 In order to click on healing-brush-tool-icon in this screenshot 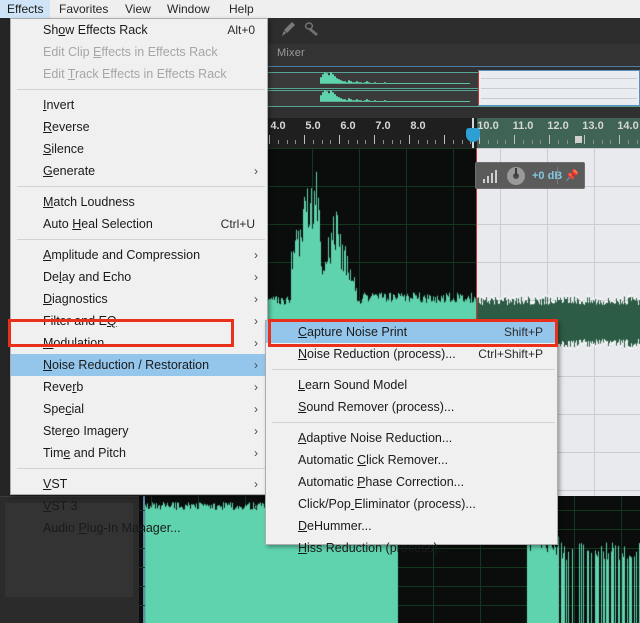, I will do `click(312, 29)`.